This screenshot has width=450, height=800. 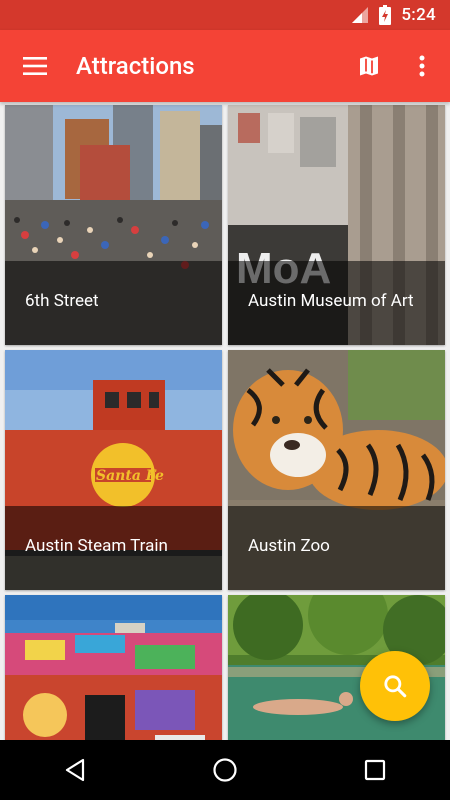 What do you see at coordinates (289, 546) in the screenshot?
I see `attraction-title: Austin Zoo` at bounding box center [289, 546].